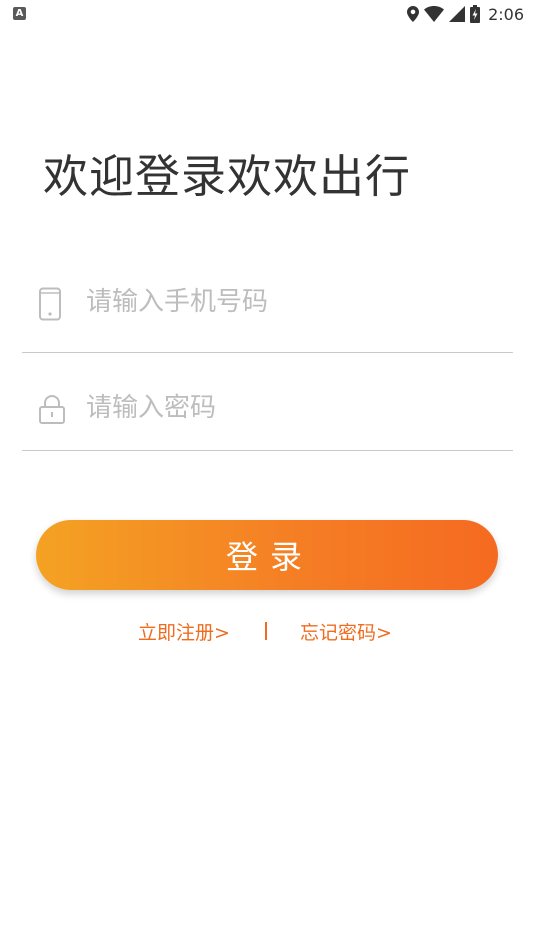 Image resolution: width=534 pixels, height=950 pixels. I want to click on status-bar: A 2:06, so click(267, 14).